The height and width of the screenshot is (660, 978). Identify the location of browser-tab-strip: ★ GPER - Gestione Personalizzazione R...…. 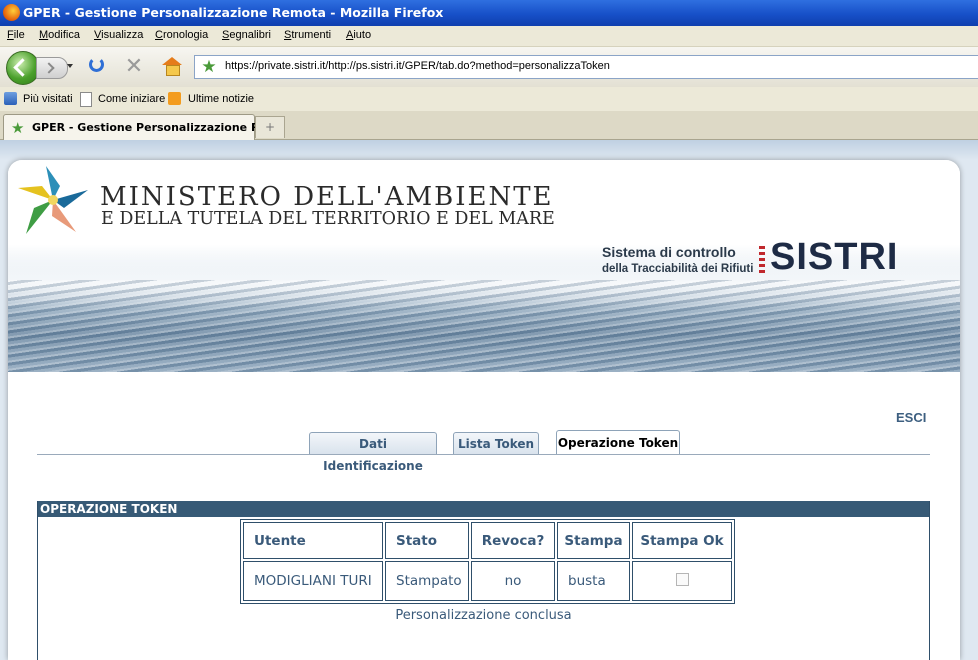
(489, 125).